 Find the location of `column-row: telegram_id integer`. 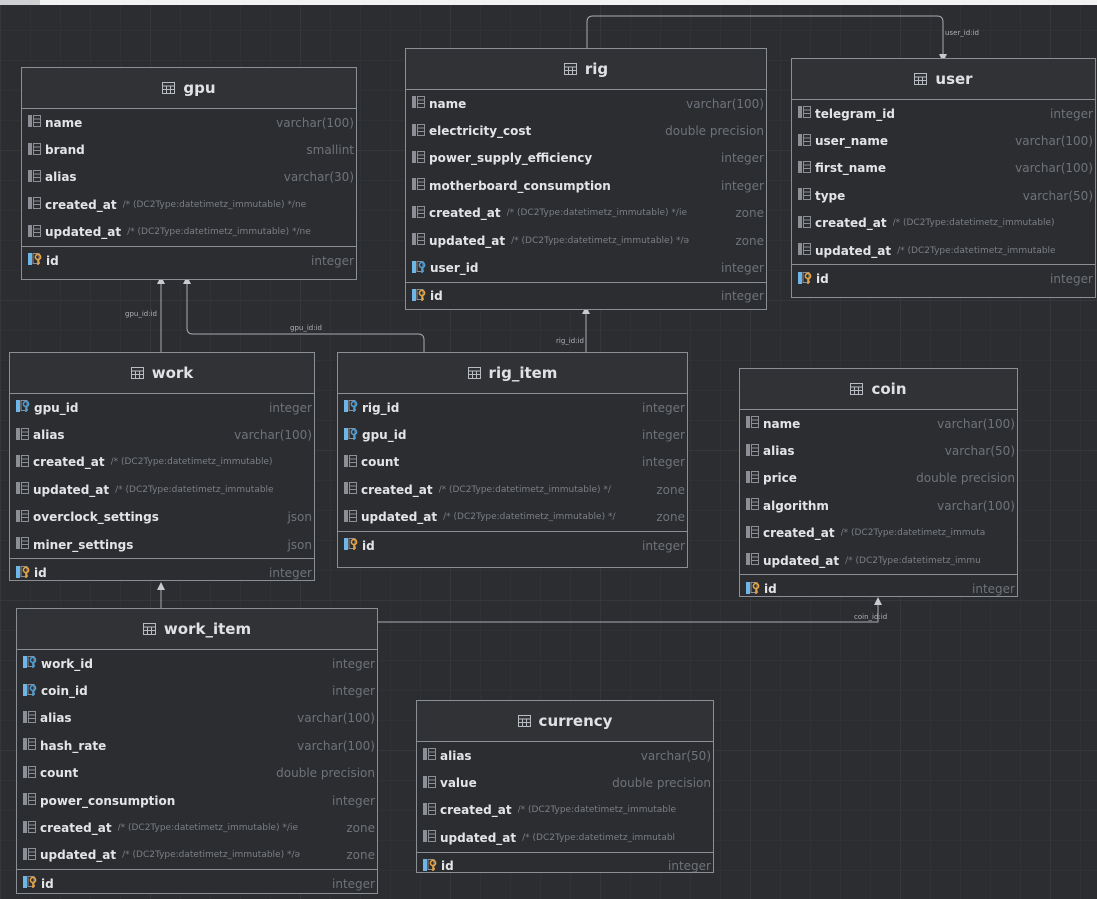

column-row: telegram_id integer is located at coordinates (943, 113).